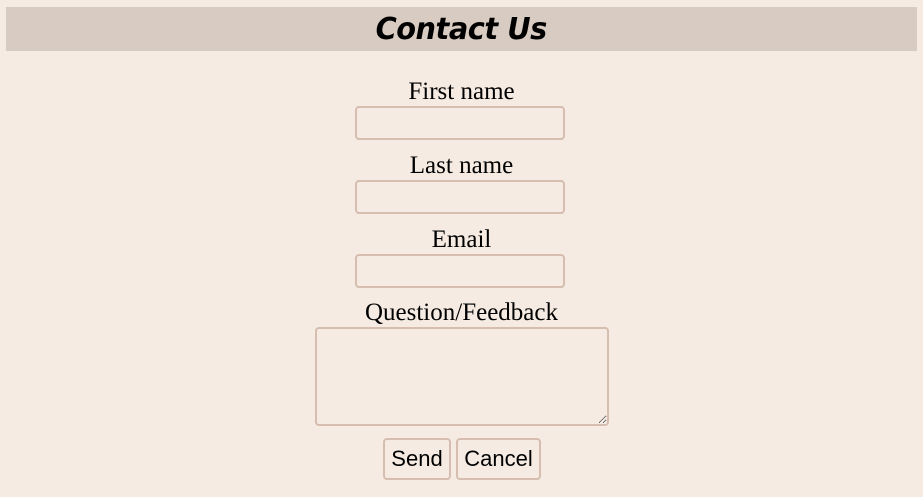  What do you see at coordinates (461, 165) in the screenshot?
I see `last-name-label: Last name` at bounding box center [461, 165].